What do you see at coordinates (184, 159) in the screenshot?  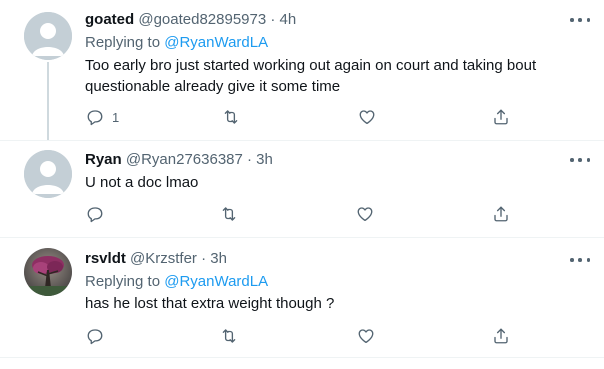 I see `author-handle: @Ryan27636387` at bounding box center [184, 159].